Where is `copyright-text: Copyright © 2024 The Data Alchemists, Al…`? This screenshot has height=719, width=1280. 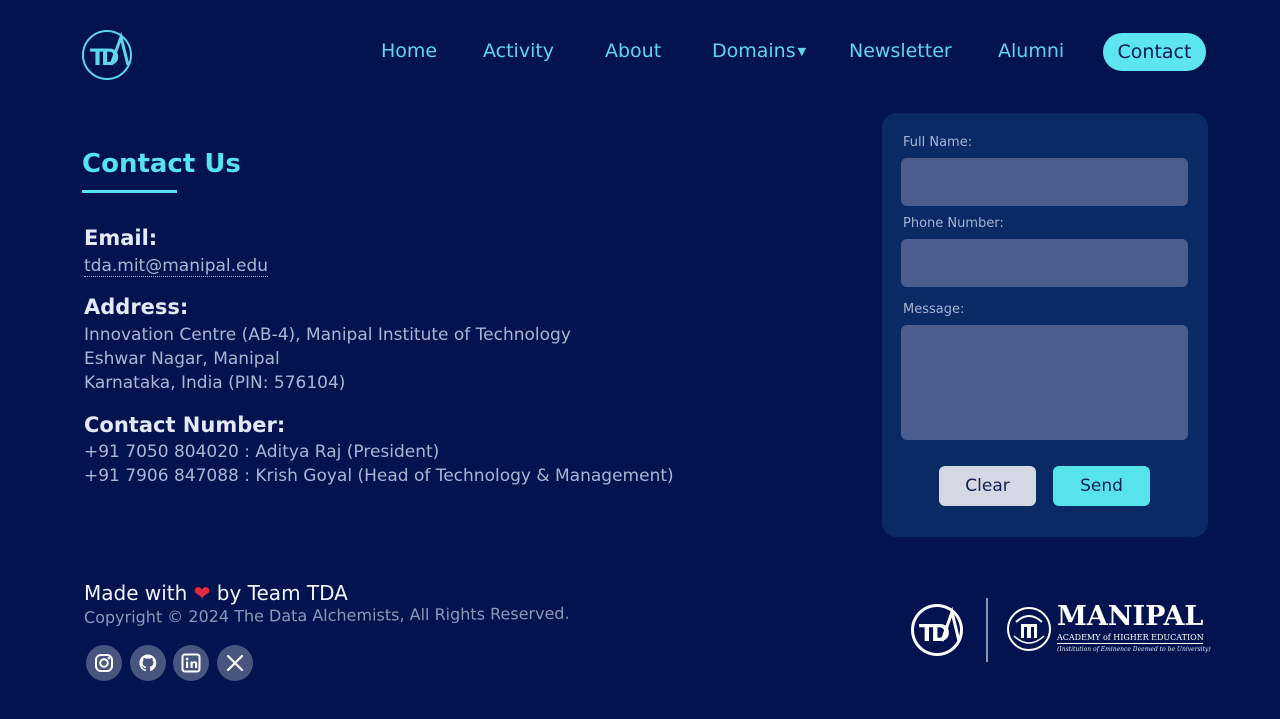 copyright-text: Copyright © 2024 The Data Alchemists, Al… is located at coordinates (326, 615).